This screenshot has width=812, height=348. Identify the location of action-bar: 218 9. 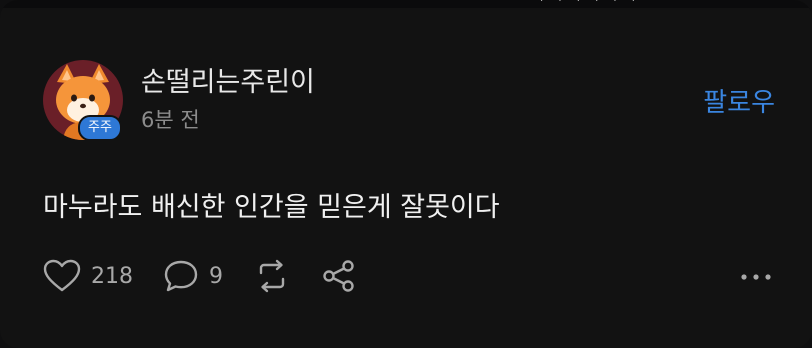
(215, 276).